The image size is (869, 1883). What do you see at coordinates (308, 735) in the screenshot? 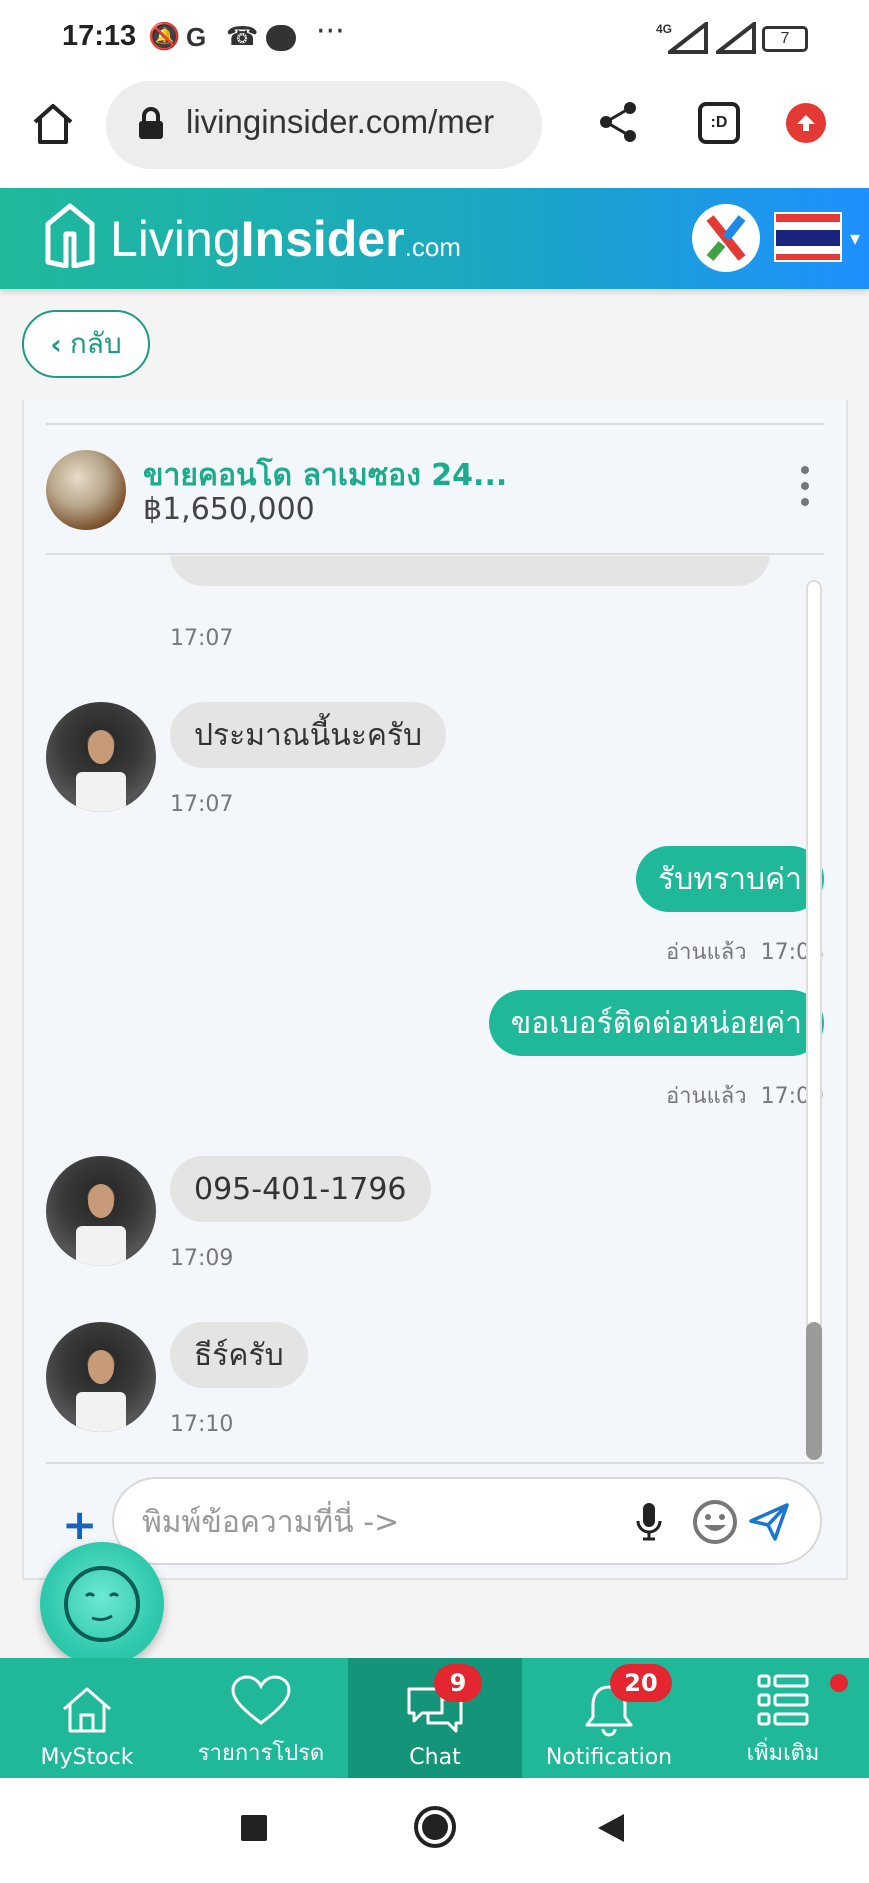
I see `message-bubble: ประมาณนี้นะครับ` at bounding box center [308, 735].